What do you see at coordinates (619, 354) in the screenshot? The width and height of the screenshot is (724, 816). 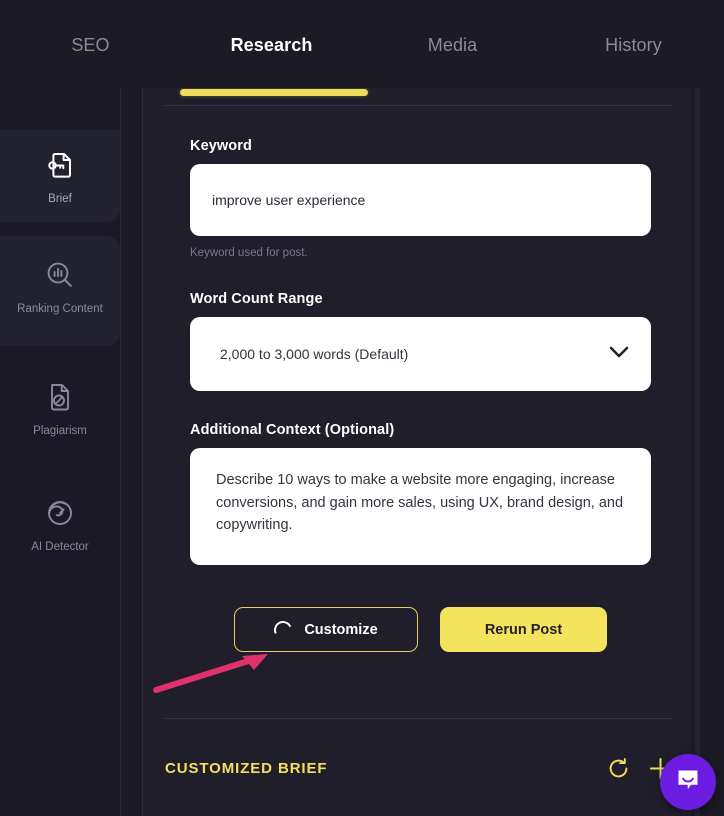 I see `chevron-down-icon` at bounding box center [619, 354].